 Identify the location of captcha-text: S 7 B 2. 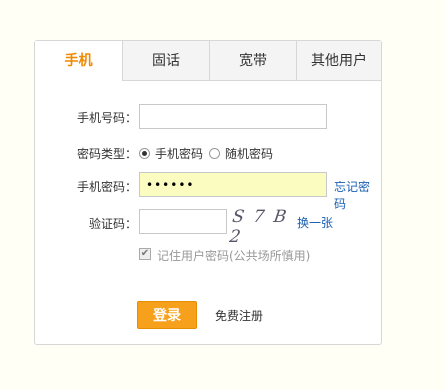
(259, 227).